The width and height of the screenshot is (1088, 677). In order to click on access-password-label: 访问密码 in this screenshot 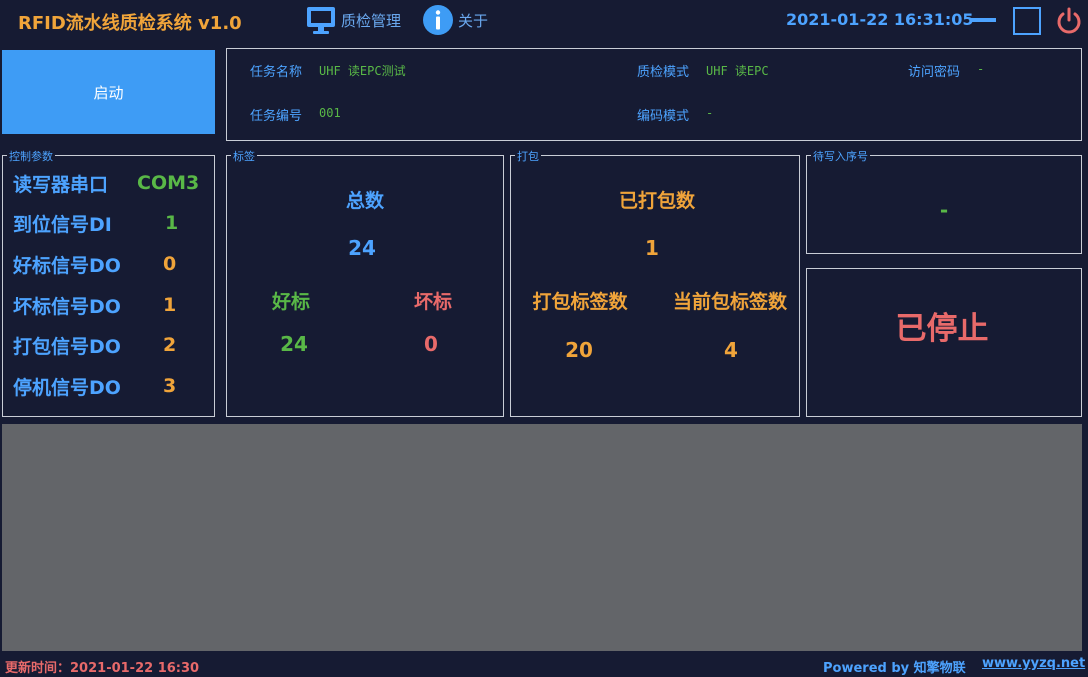, I will do `click(934, 72)`.